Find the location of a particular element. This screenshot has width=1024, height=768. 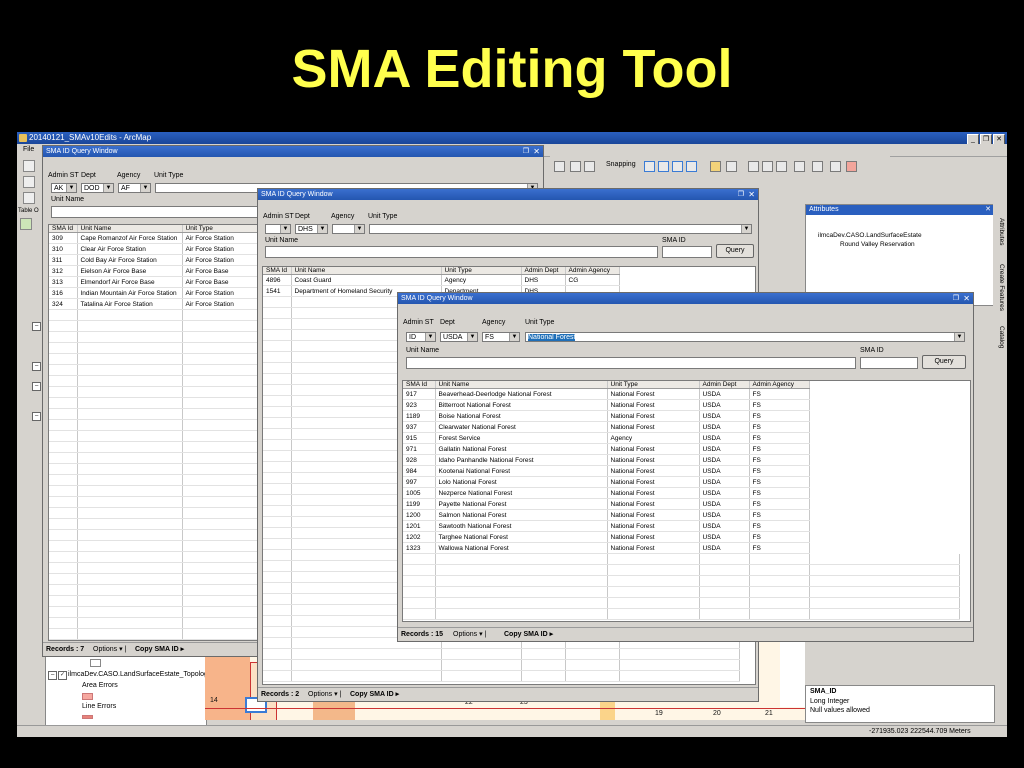

dept-select: DOD ▼ is located at coordinates (97, 188).